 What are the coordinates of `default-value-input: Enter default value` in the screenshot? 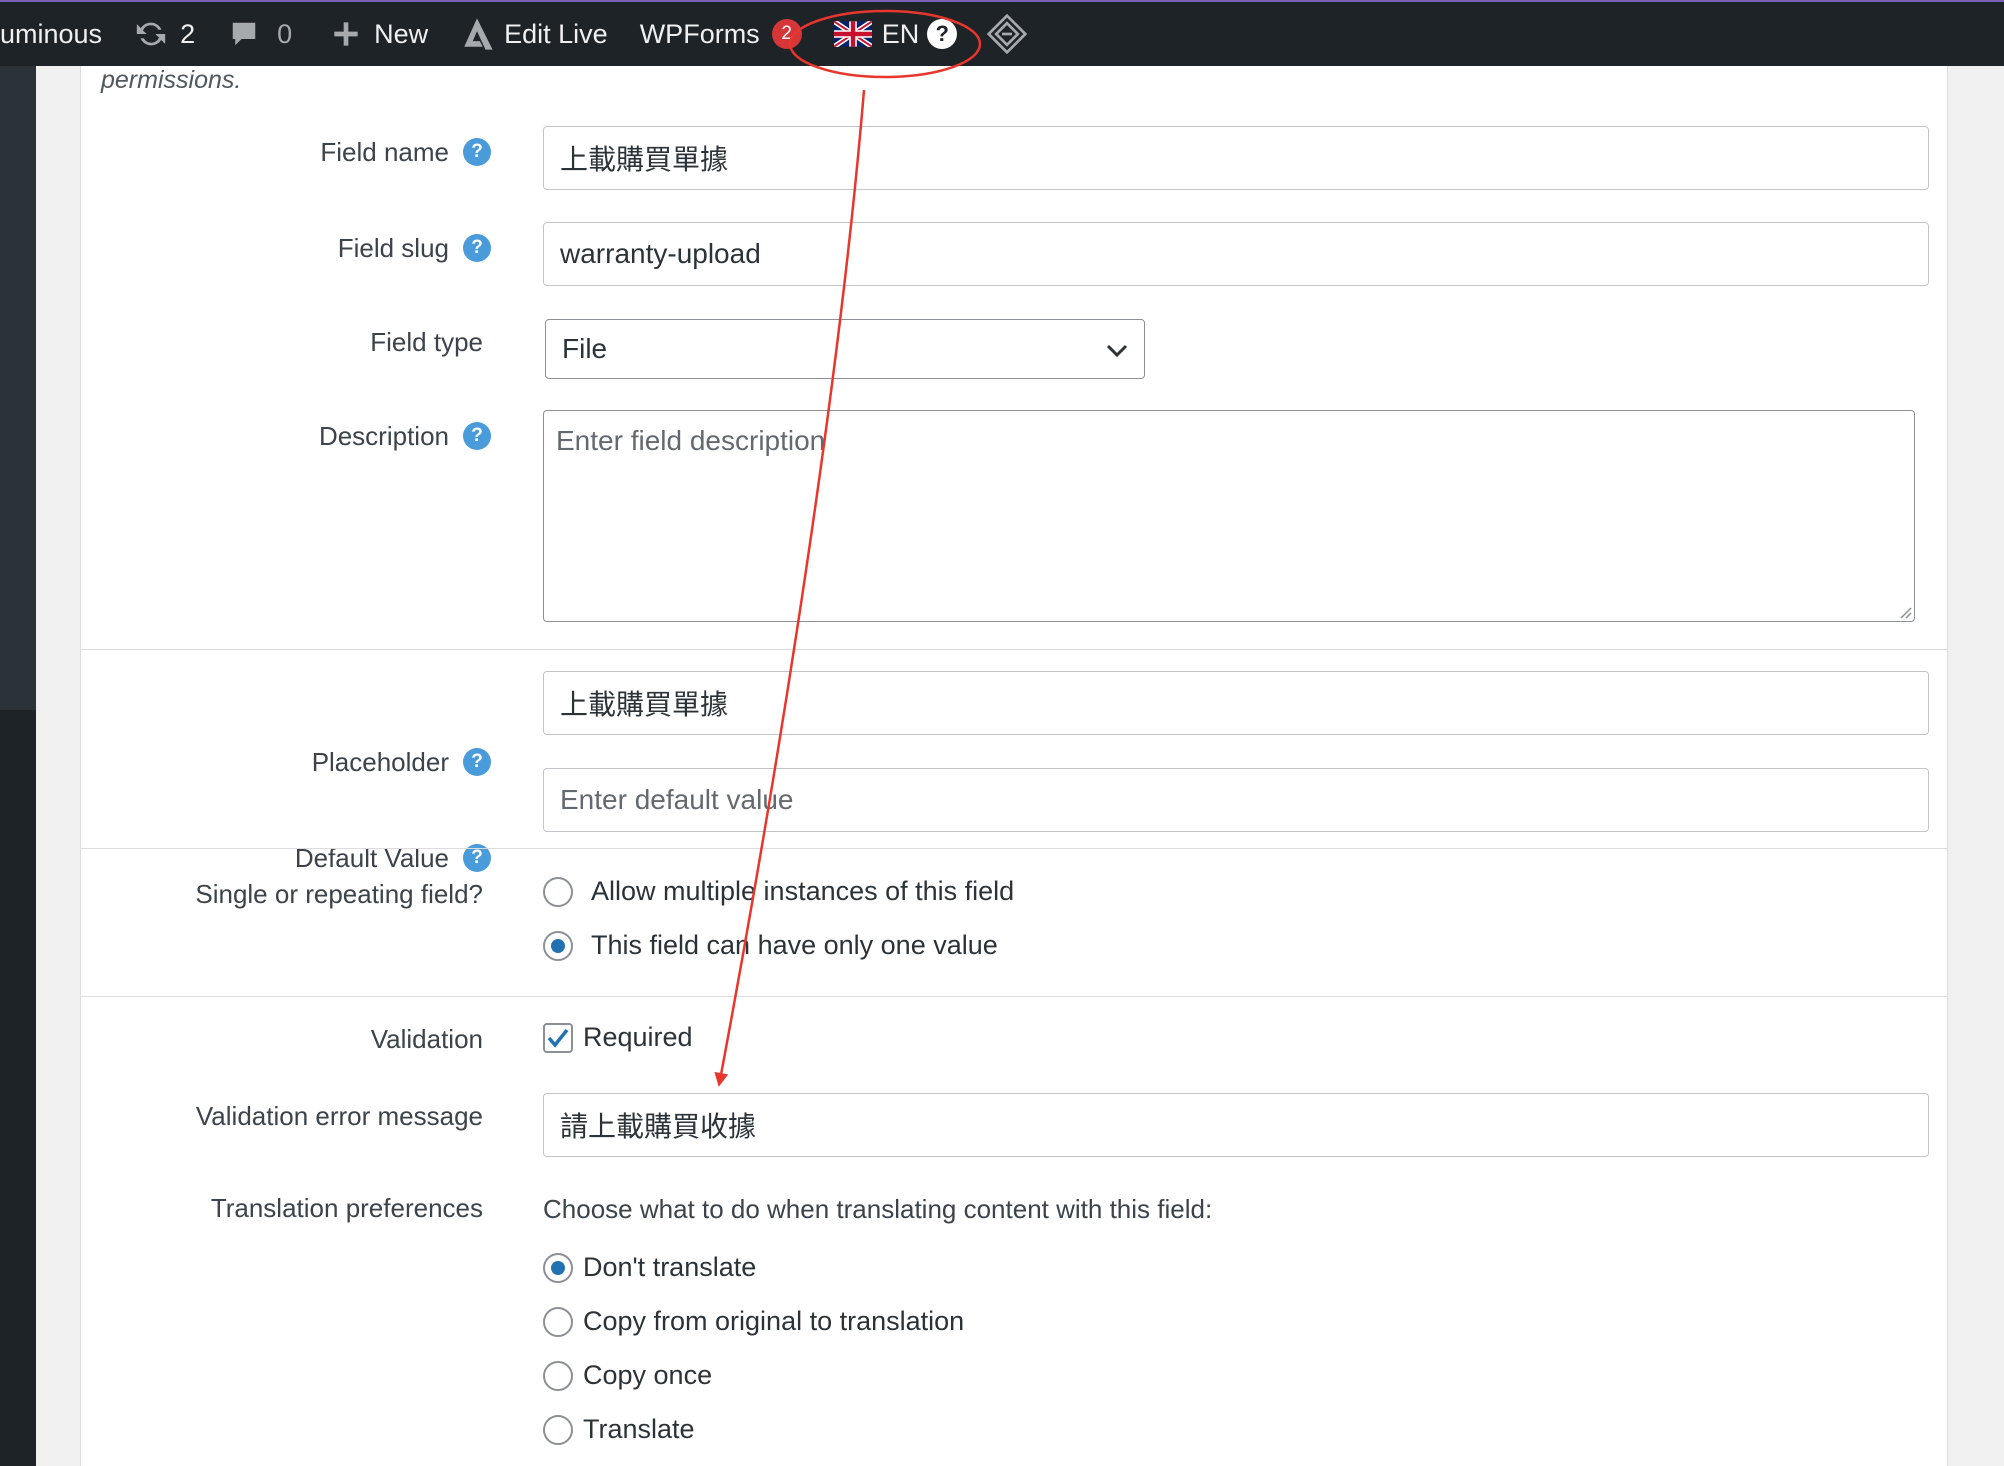 It's located at (1236, 800).